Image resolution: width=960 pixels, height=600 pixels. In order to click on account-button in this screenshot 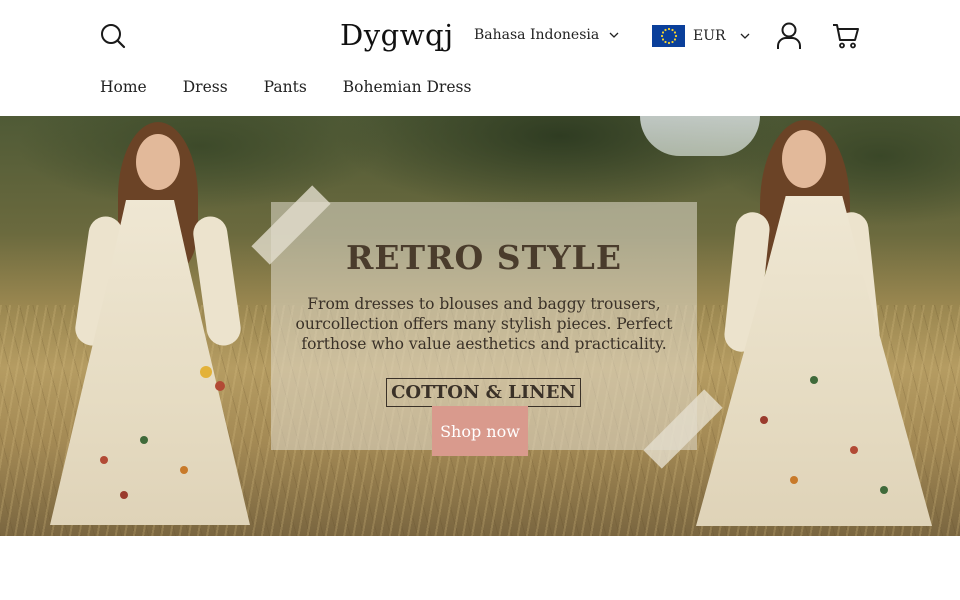, I will do `click(789, 36)`.